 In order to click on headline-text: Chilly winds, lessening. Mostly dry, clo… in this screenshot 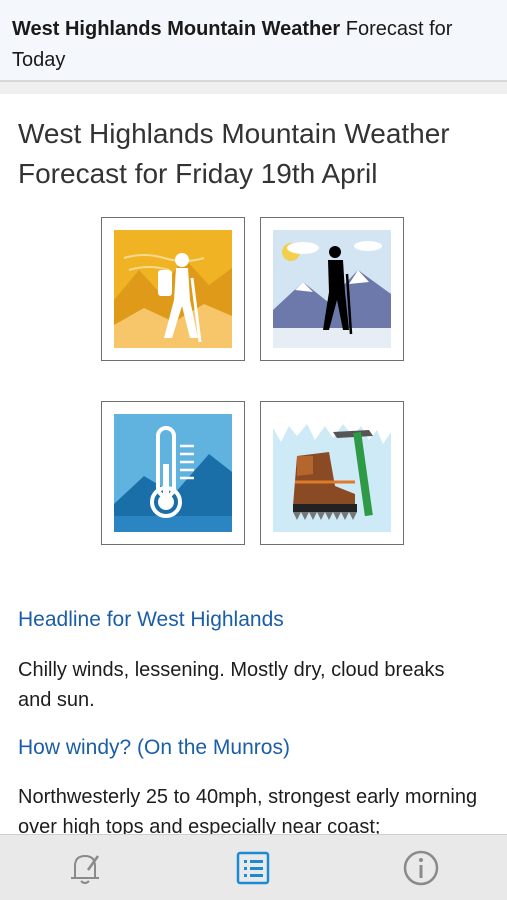, I will do `click(231, 685)`.